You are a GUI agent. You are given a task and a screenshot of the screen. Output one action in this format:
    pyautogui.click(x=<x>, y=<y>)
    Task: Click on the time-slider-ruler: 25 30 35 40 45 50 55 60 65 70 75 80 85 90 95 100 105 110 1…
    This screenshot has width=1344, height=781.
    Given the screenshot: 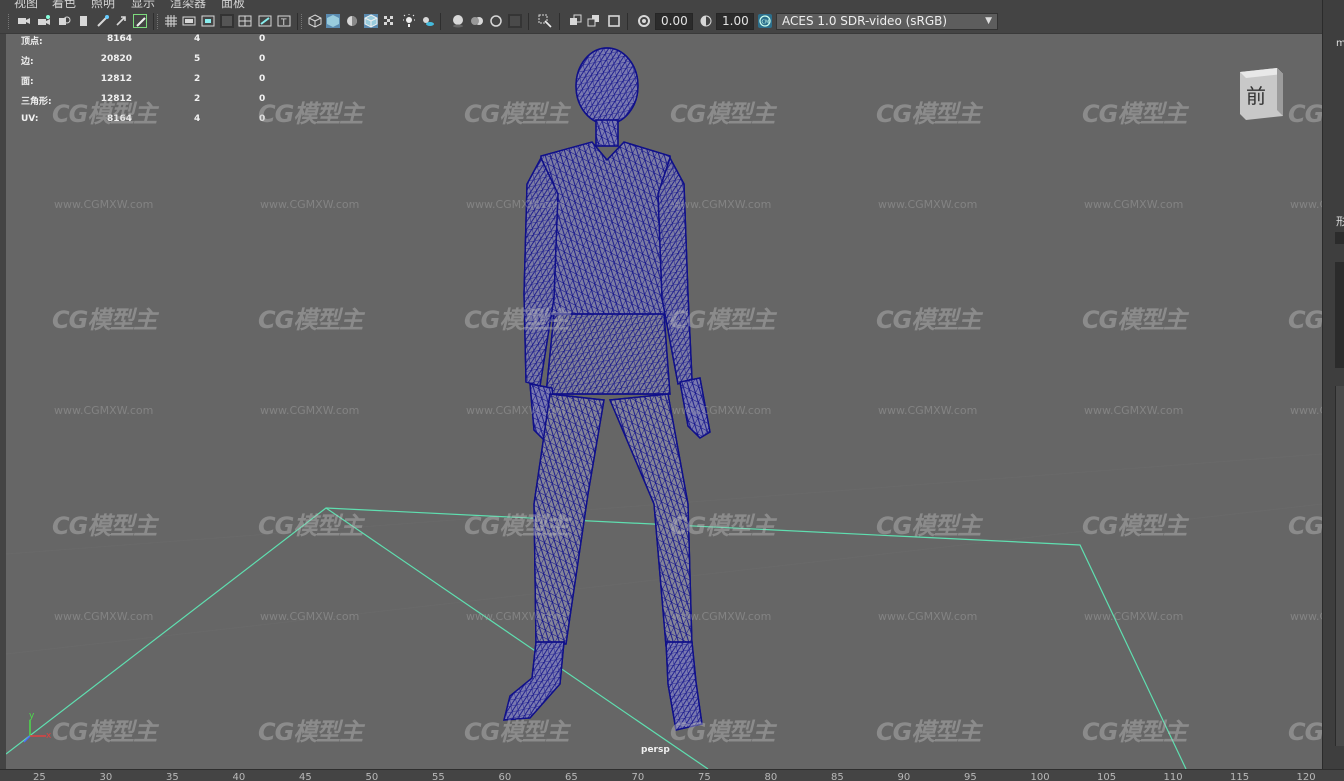 What is the action you would take?
    pyautogui.click(x=672, y=775)
    